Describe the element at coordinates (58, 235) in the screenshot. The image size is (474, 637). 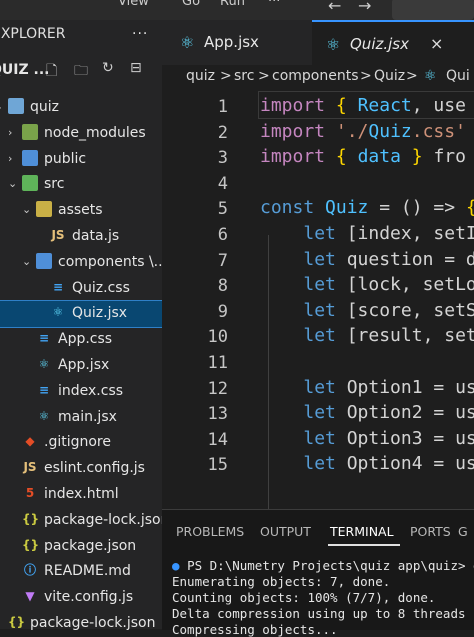
I see `javascript-file-icon: JS` at that location.